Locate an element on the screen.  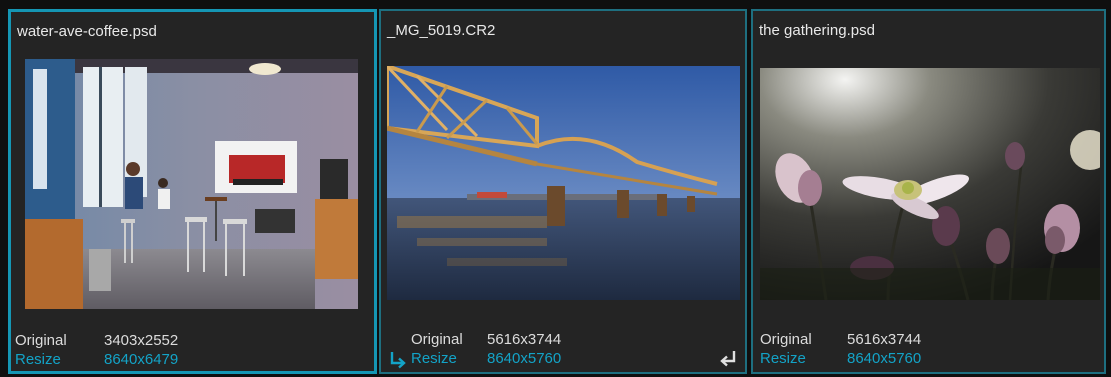
filename-label: _MG_5019.CR2 is located at coordinates (441, 30).